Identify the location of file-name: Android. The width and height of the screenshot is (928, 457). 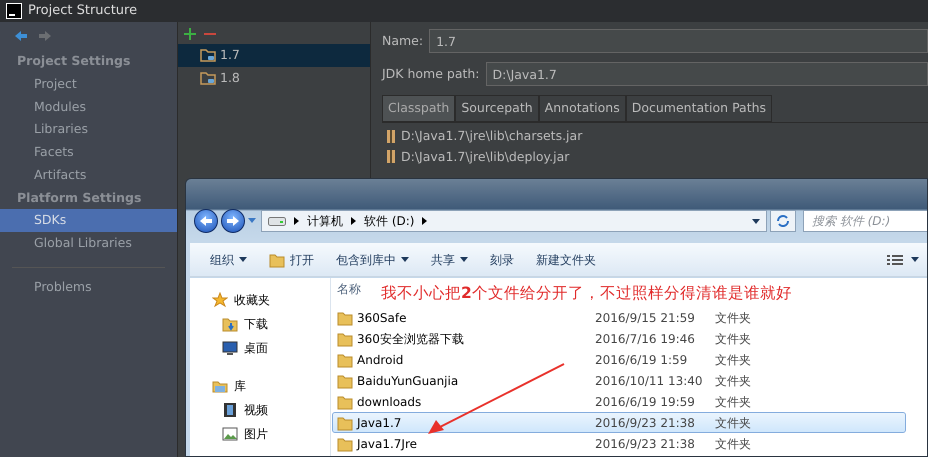
(380, 360).